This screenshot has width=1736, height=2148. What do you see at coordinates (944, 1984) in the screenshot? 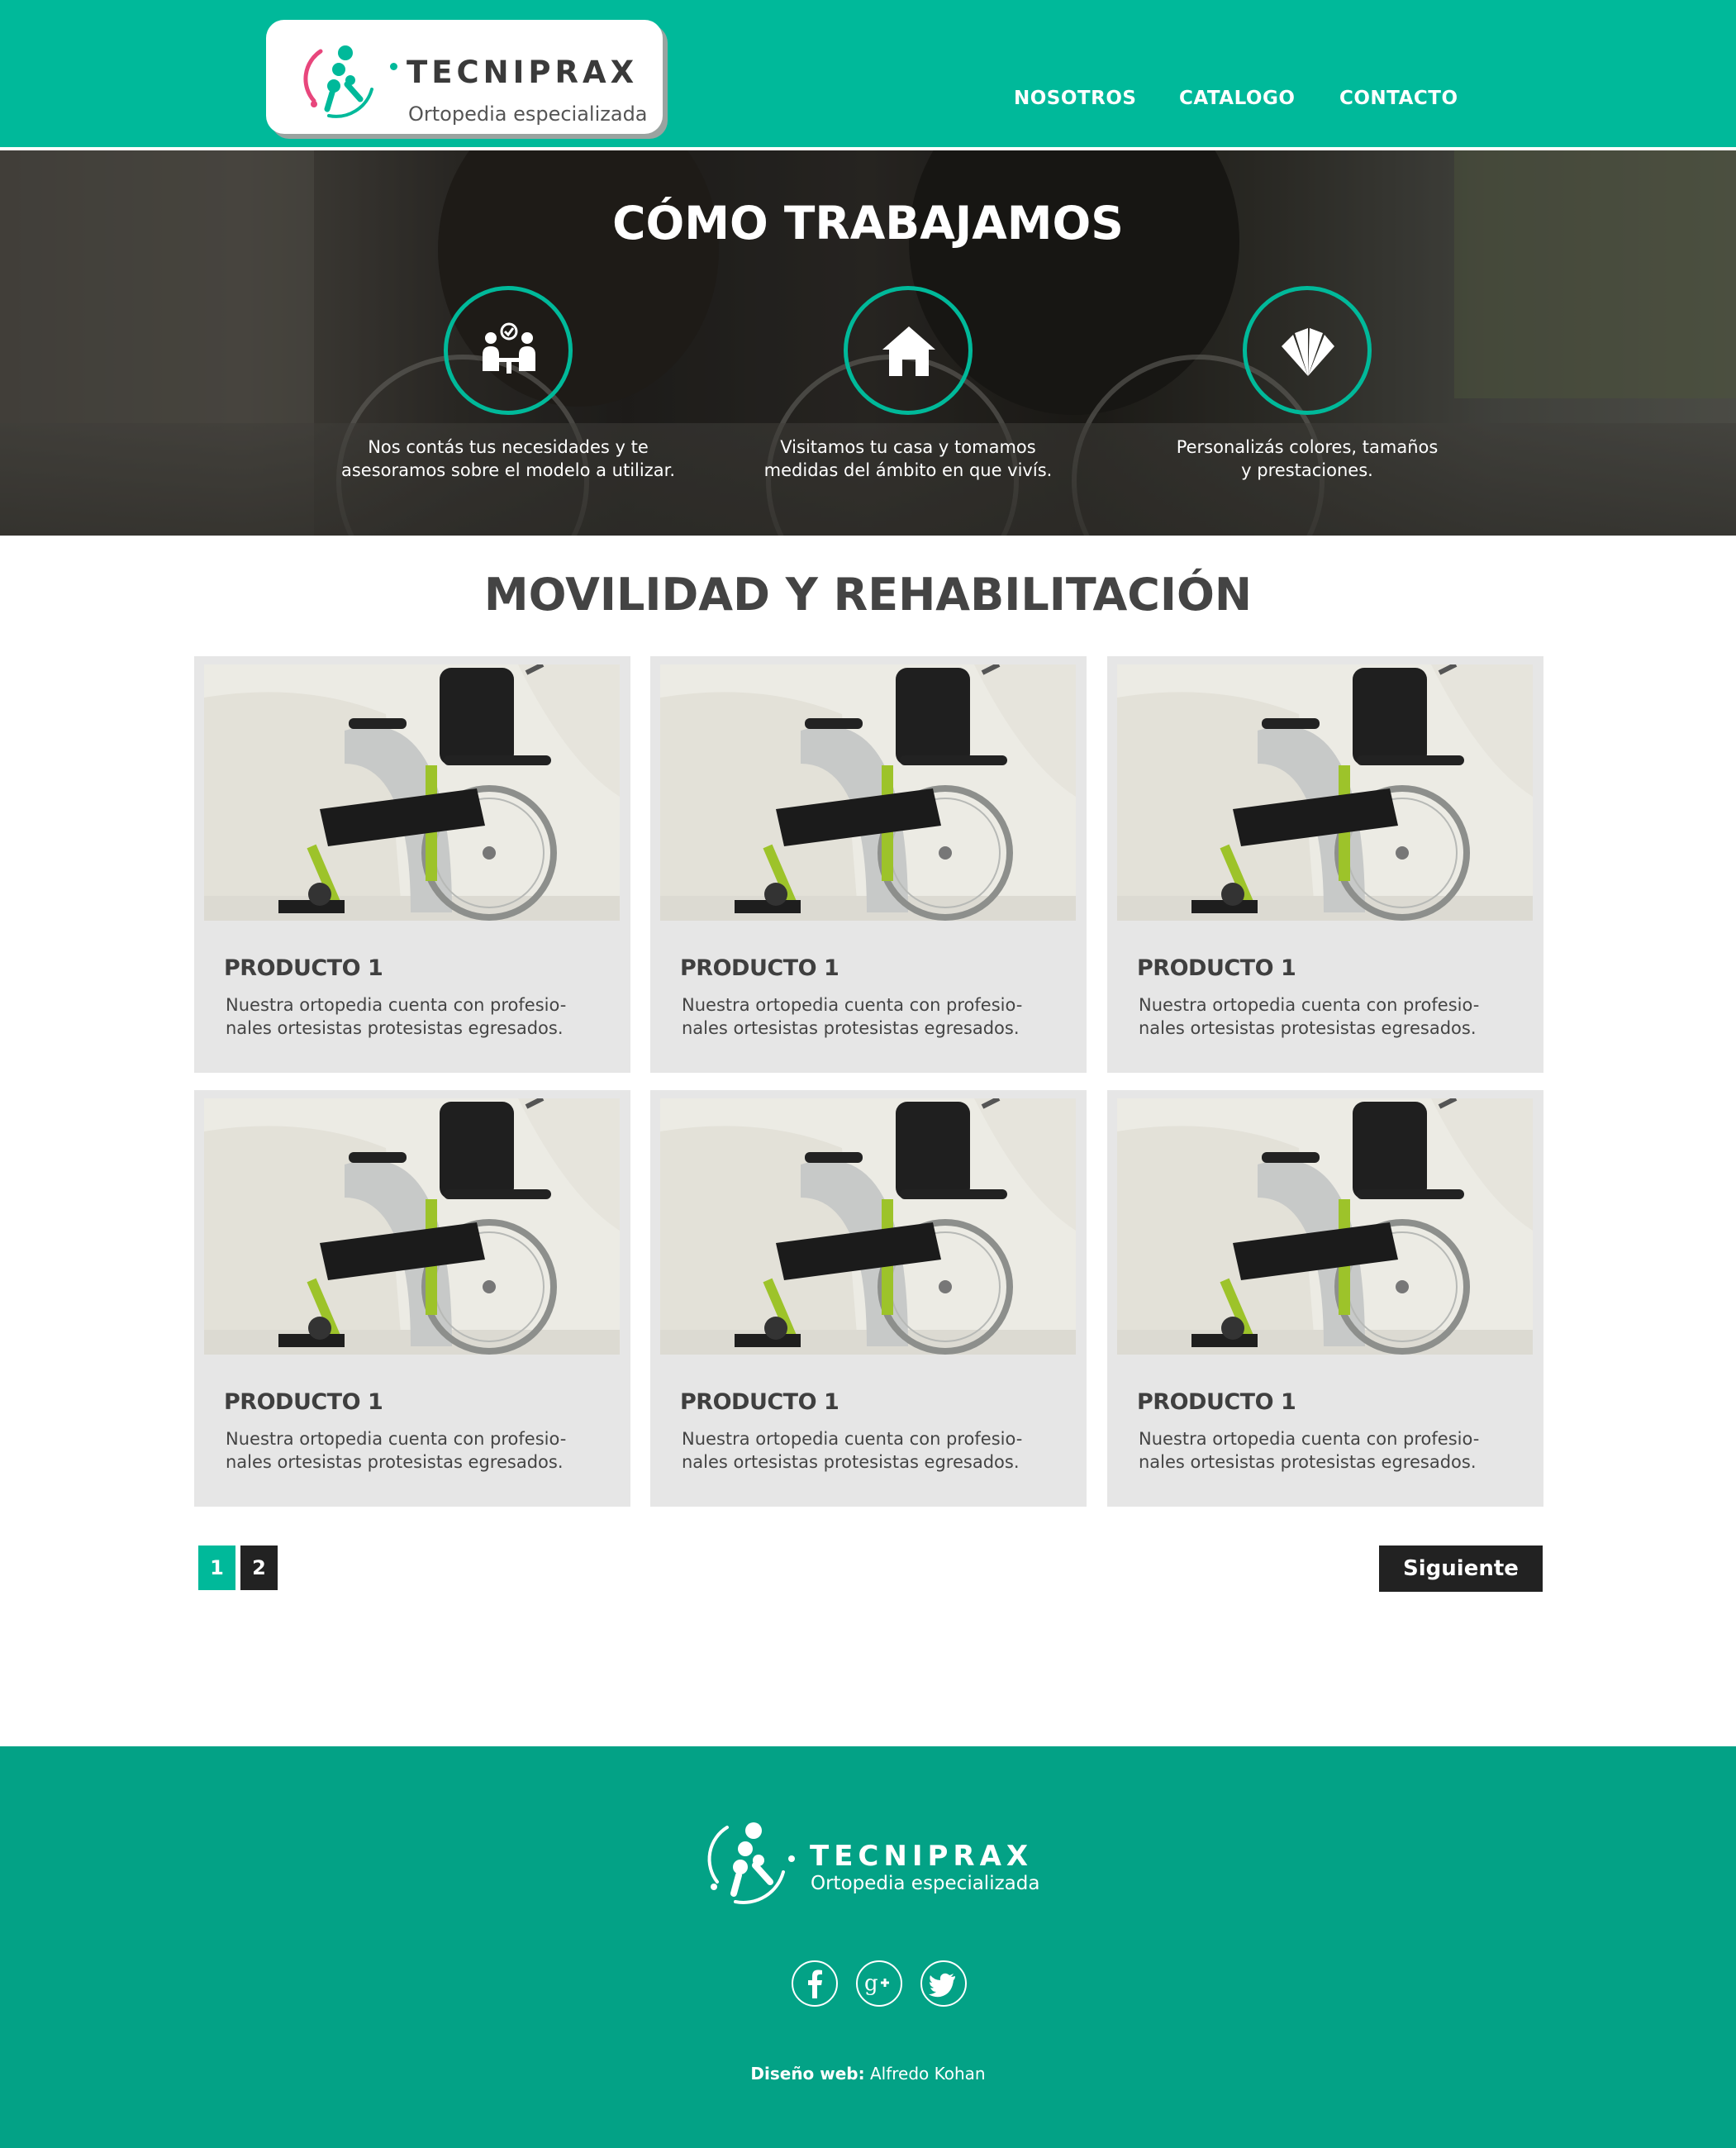
I see `twitter-icon` at bounding box center [944, 1984].